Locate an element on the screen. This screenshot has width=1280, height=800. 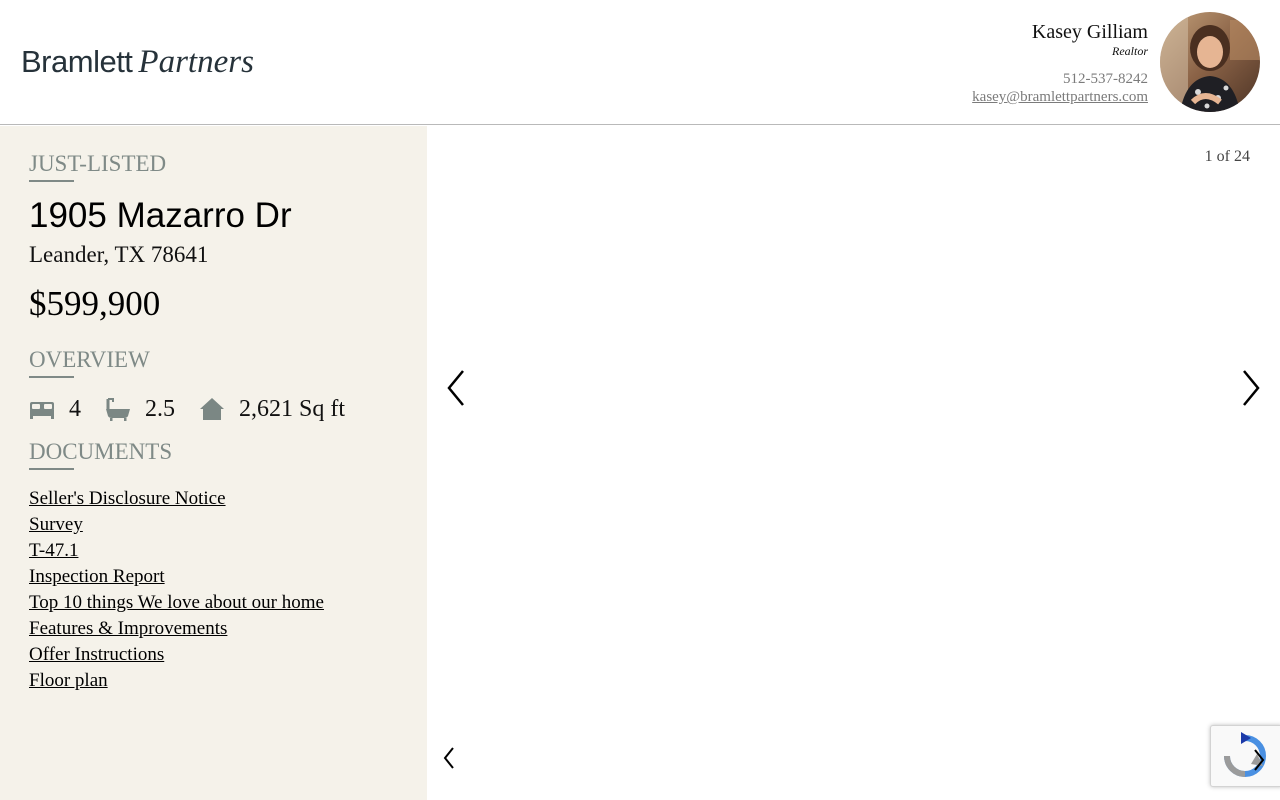
chevron-right-icon is located at coordinates (1251, 390).